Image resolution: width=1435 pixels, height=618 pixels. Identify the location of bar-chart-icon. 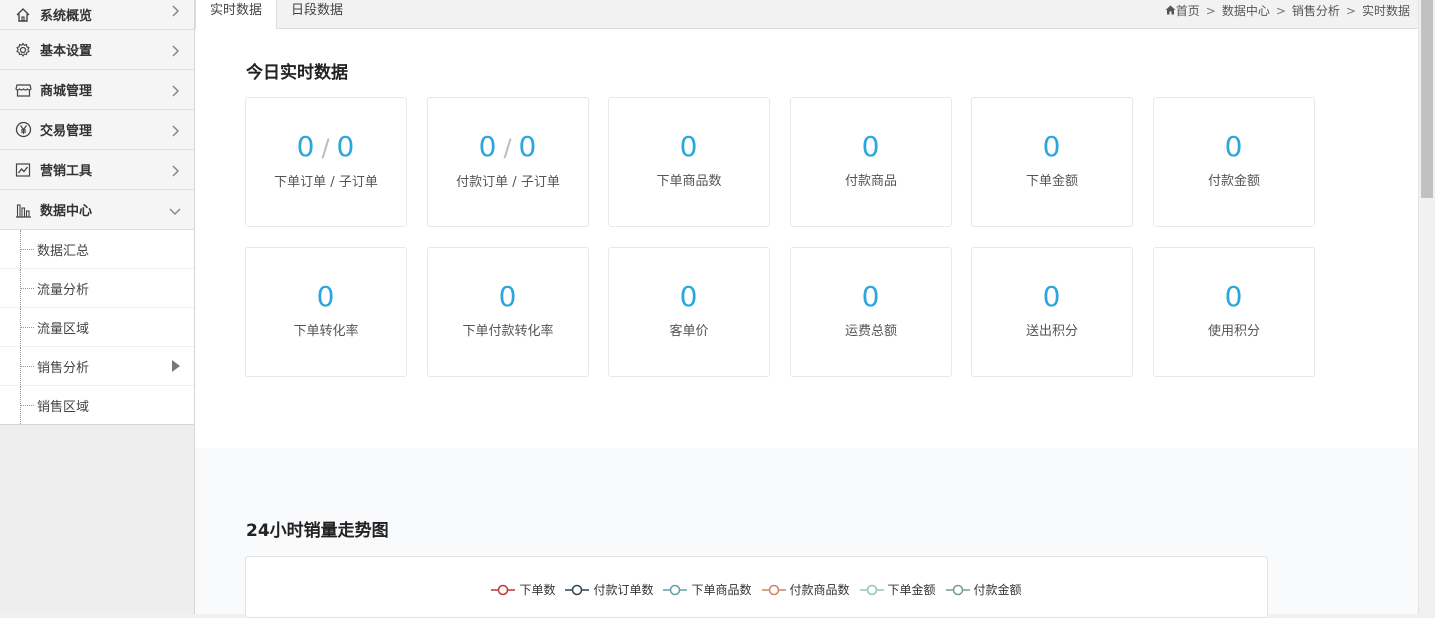
(23, 210).